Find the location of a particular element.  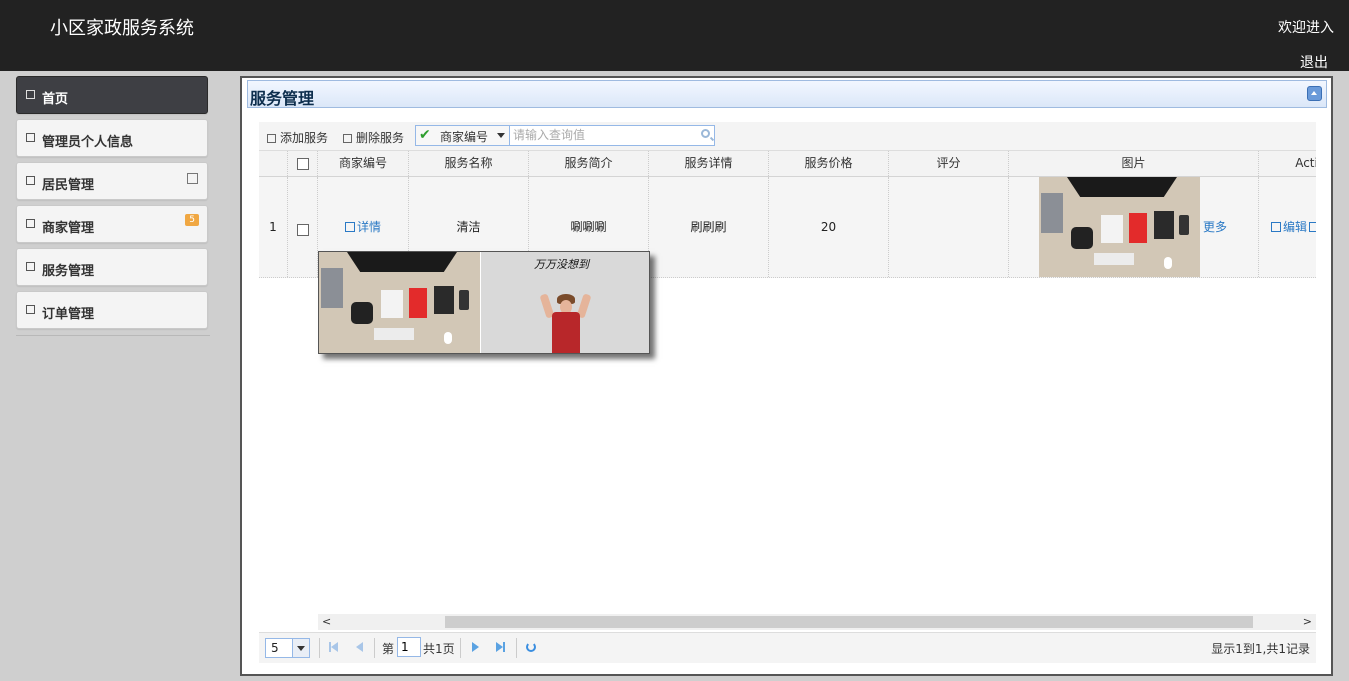

collapse-icon is located at coordinates (1314, 93).